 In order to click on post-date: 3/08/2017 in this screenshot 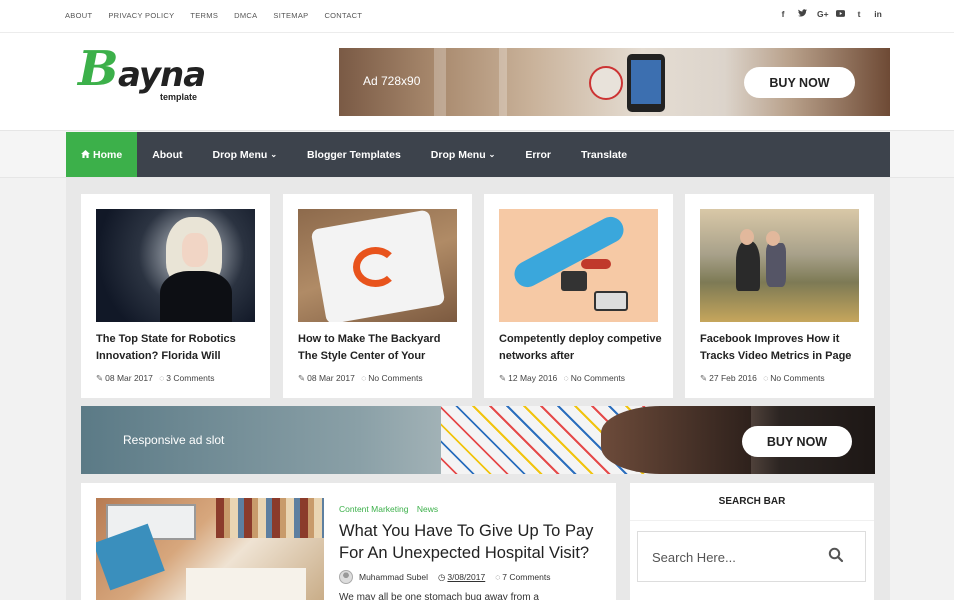, I will do `click(466, 577)`.